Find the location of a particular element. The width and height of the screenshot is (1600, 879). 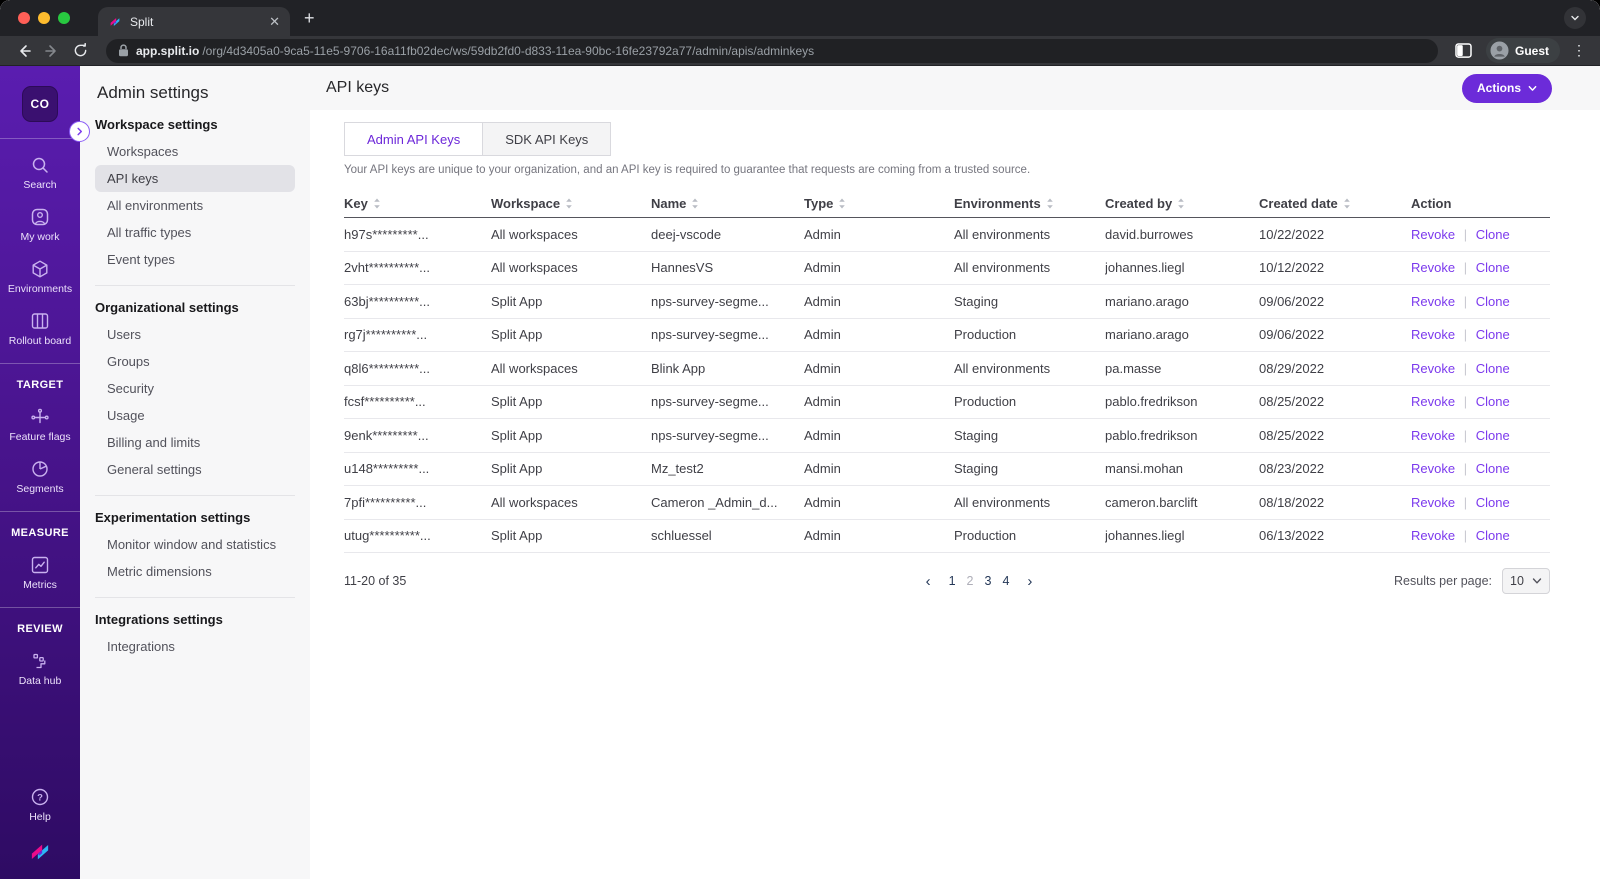

segments-icon is located at coordinates (40, 469).